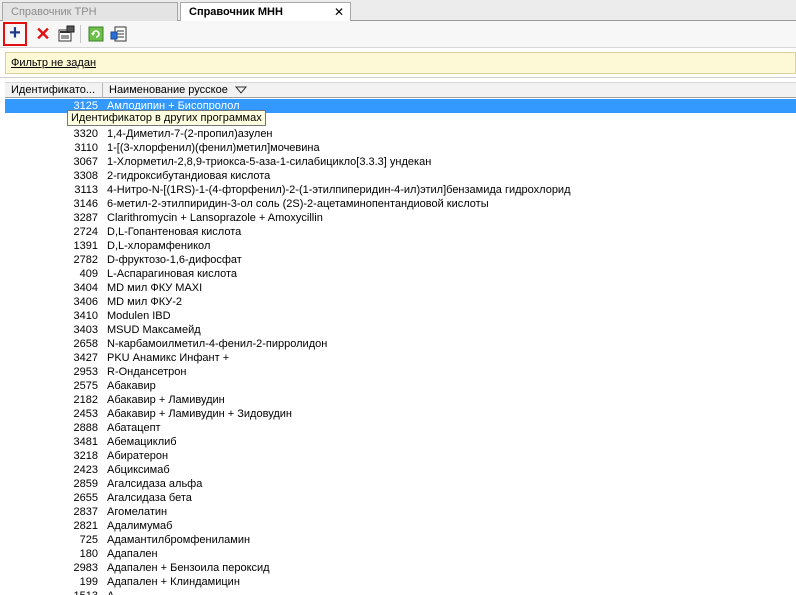  Describe the element at coordinates (137, 512) in the screenshot. I see `cell-name: Агомелатин` at that location.